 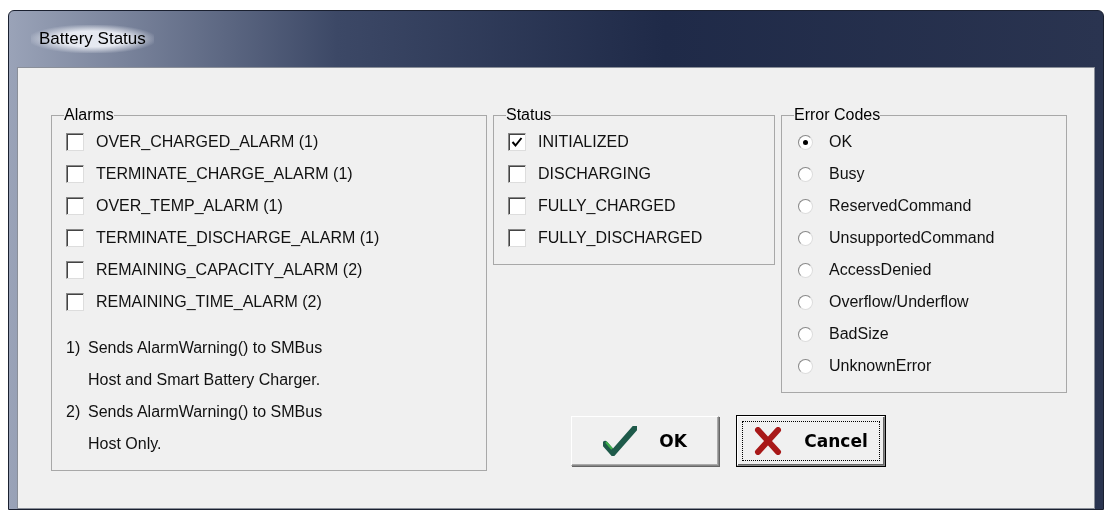 What do you see at coordinates (74, 412) in the screenshot?
I see `note-marker: 2)` at bounding box center [74, 412].